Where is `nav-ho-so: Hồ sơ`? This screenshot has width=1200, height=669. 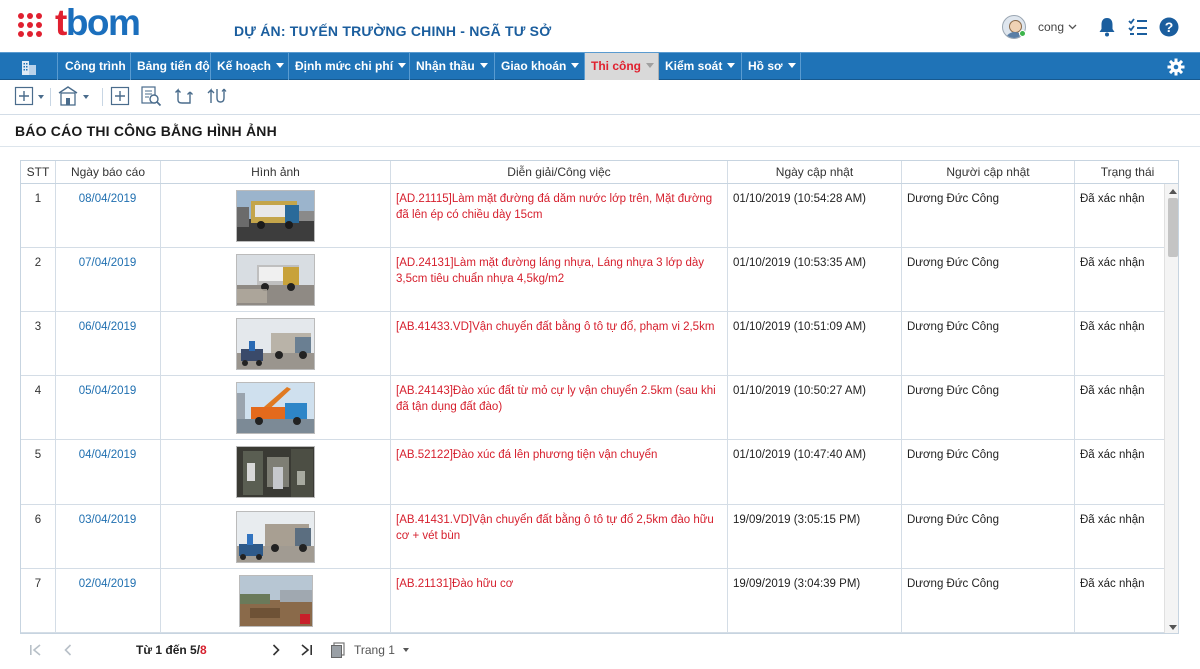 nav-ho-so: Hồ sơ is located at coordinates (771, 66).